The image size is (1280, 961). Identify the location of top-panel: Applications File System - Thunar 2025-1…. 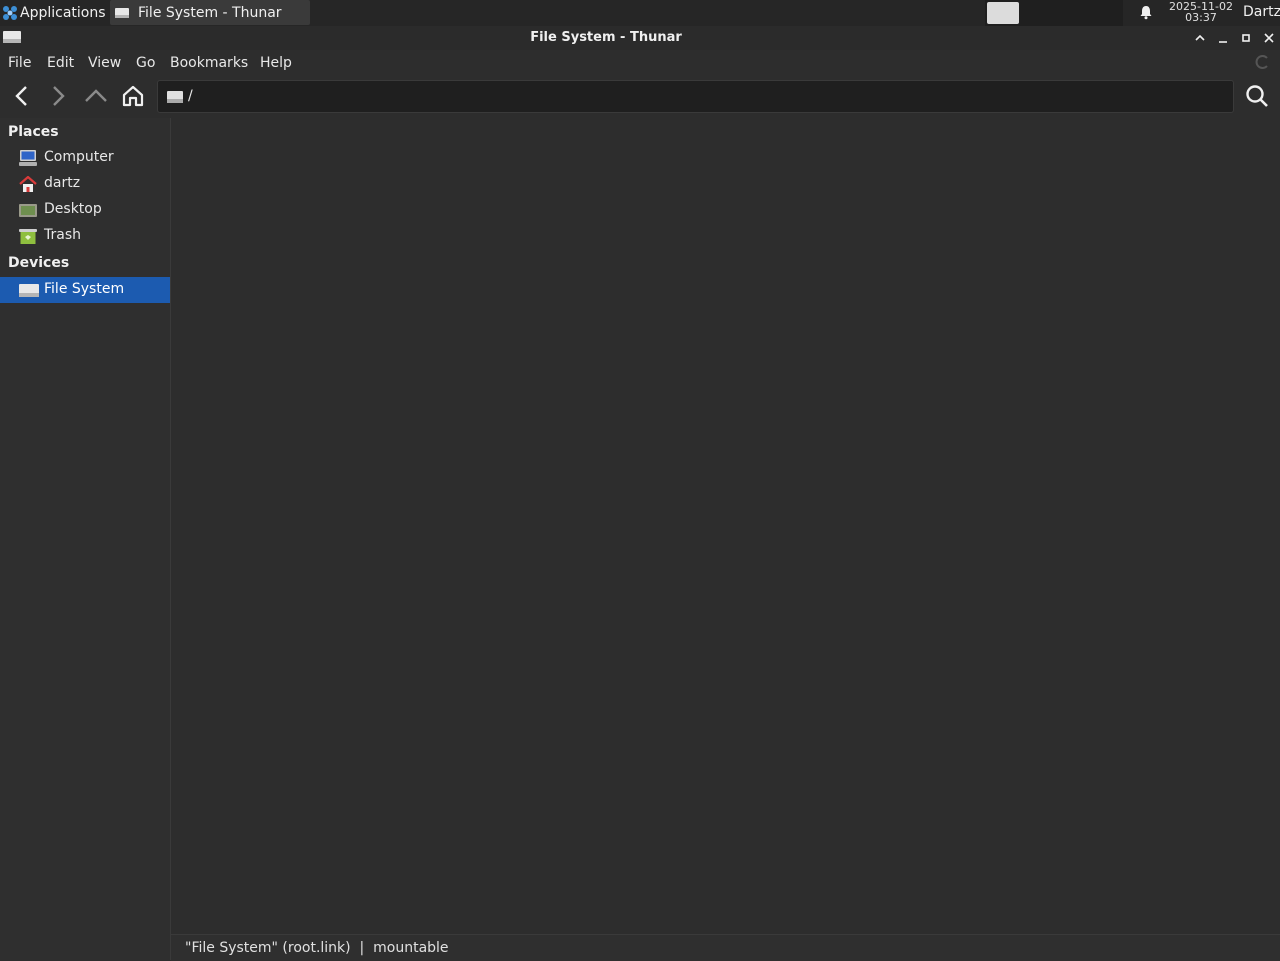
(640, 13).